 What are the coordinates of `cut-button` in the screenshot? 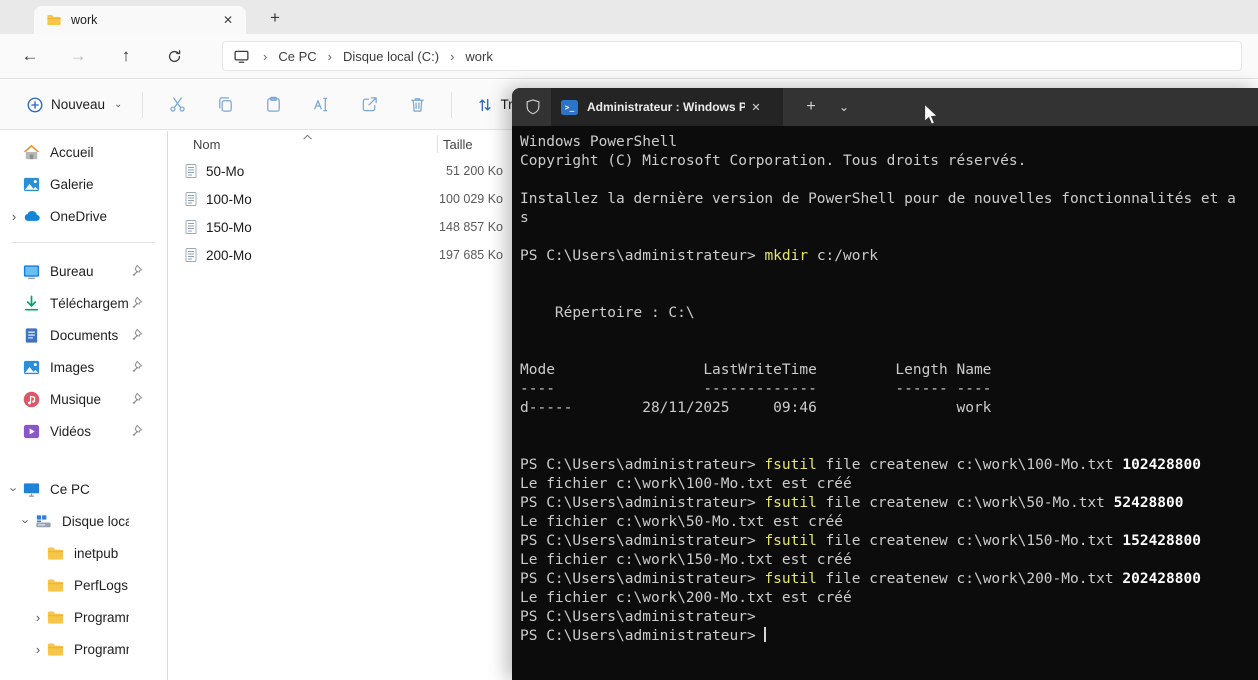 It's located at (177, 105).